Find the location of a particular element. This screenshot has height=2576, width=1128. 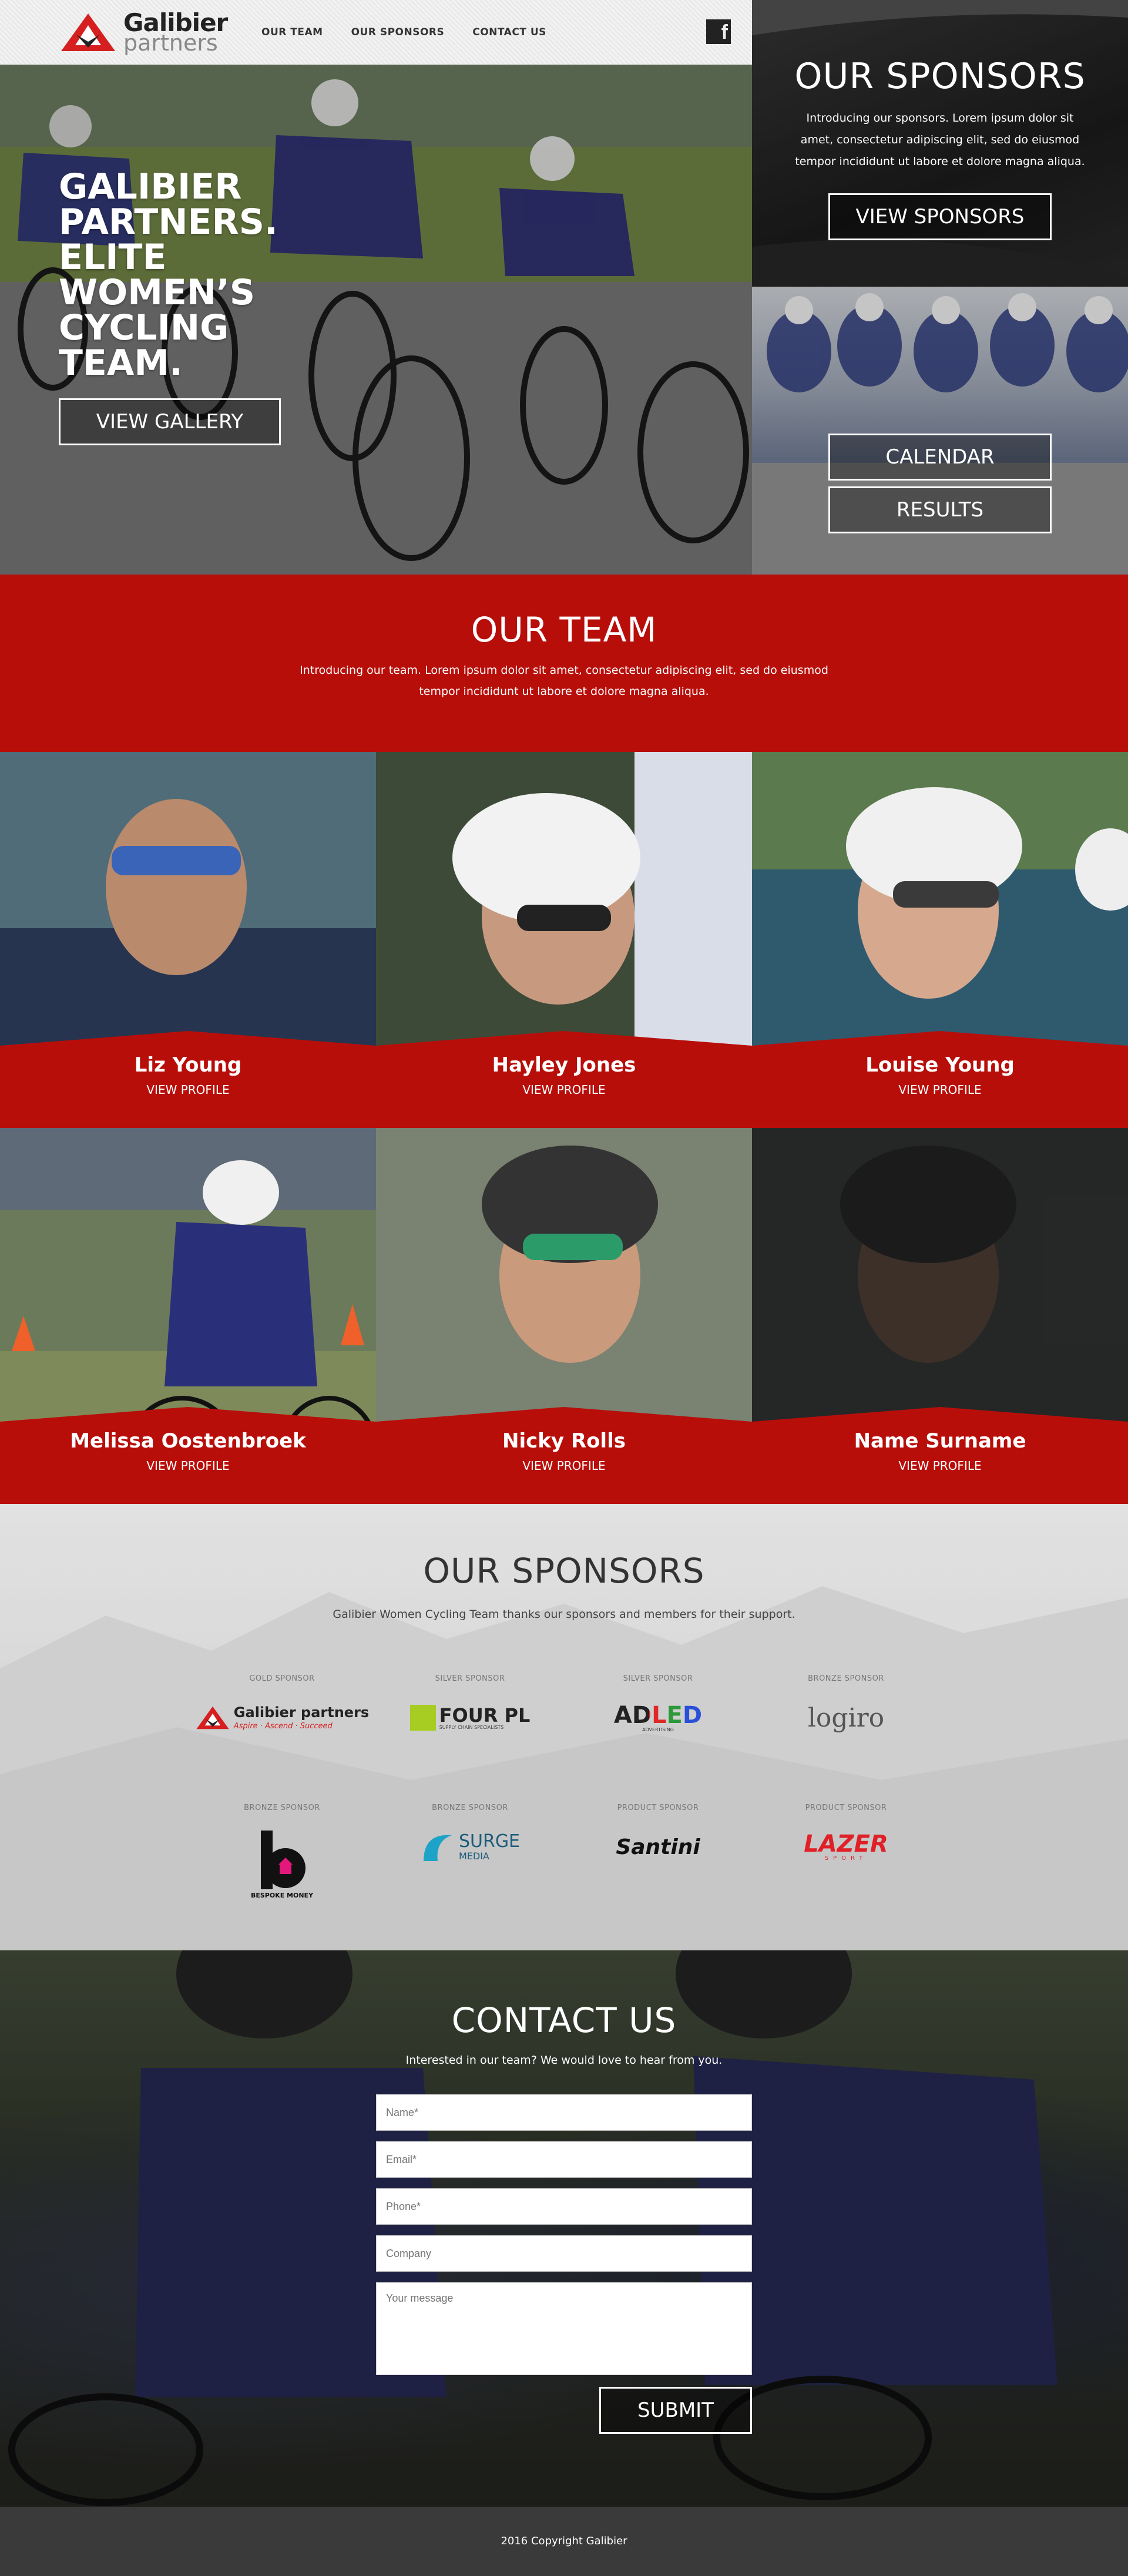

contact-title: CONTACT US is located at coordinates (564, 2020).